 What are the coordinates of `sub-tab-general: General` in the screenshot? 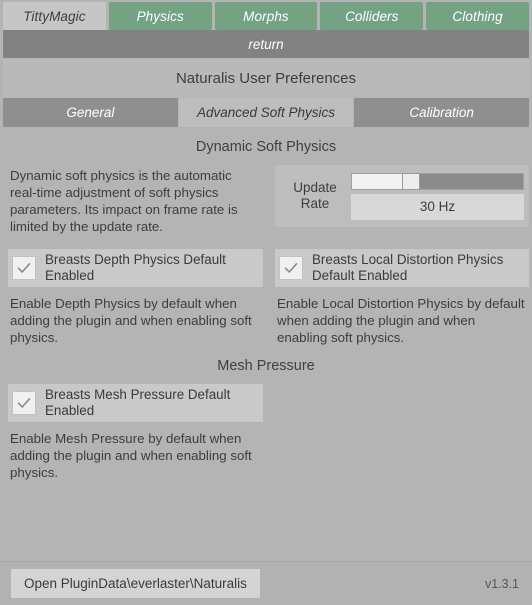 It's located at (91, 112).